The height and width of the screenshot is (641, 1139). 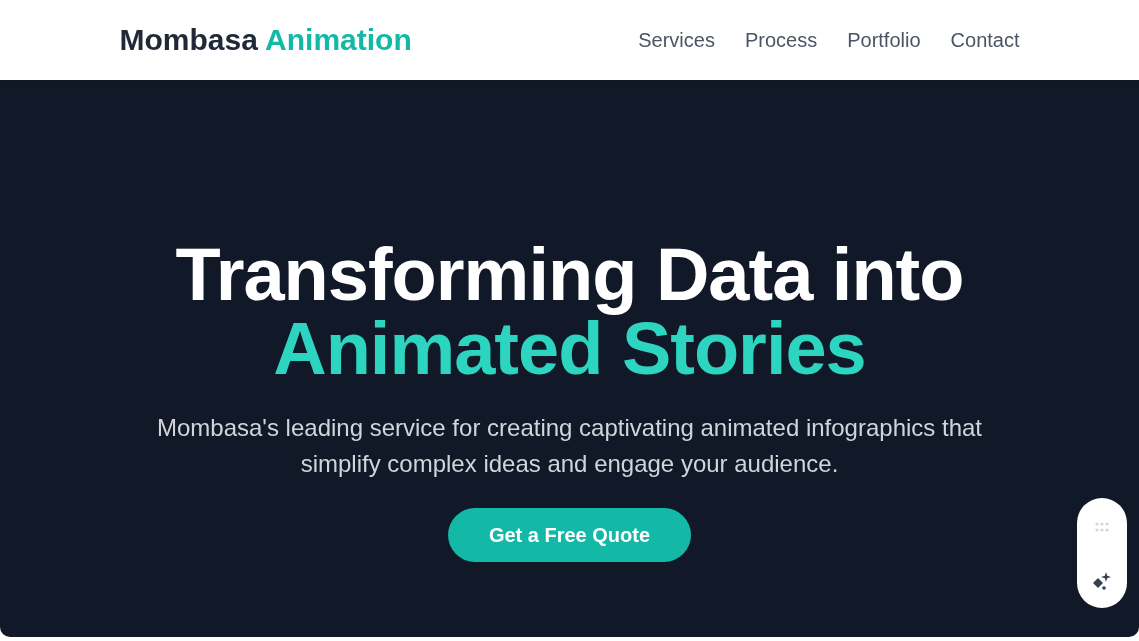 I want to click on hero-subtitle: Mombasa's leading service for creating captivating animated infographics that simplify complex ideas and engage your audience., so click(x=569, y=446).